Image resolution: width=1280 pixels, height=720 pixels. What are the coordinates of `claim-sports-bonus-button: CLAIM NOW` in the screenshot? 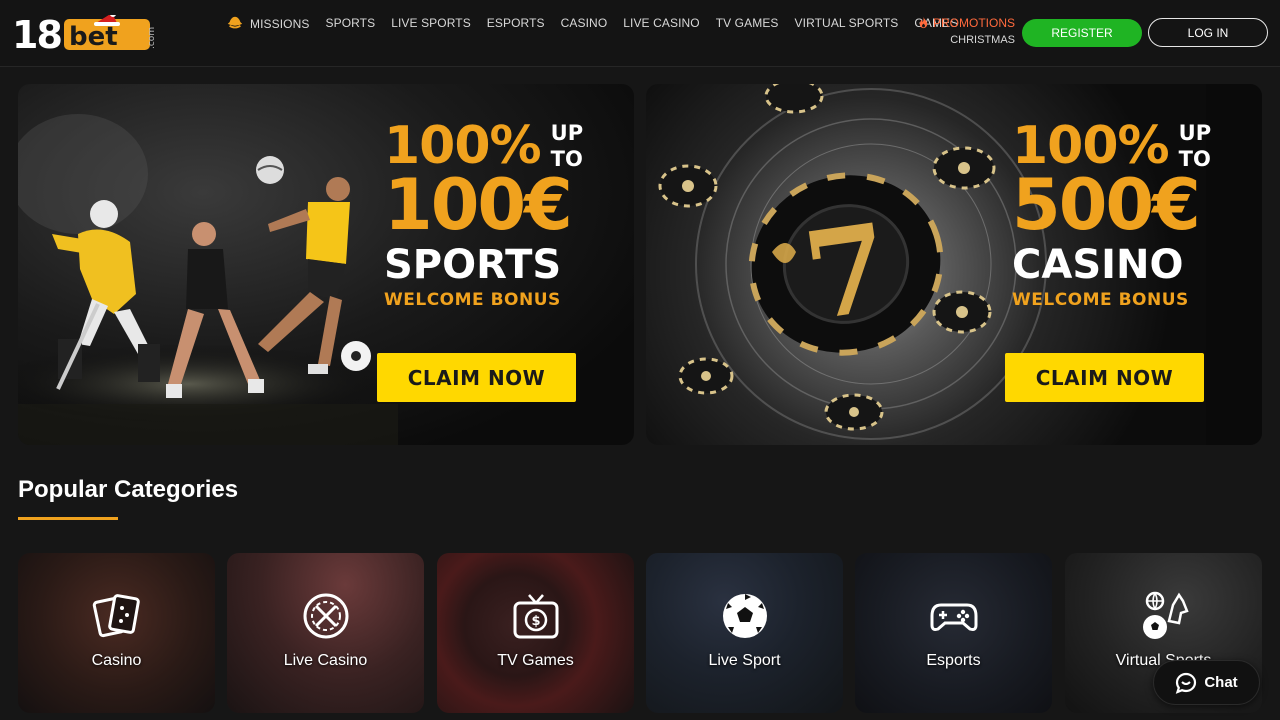 It's located at (476, 377).